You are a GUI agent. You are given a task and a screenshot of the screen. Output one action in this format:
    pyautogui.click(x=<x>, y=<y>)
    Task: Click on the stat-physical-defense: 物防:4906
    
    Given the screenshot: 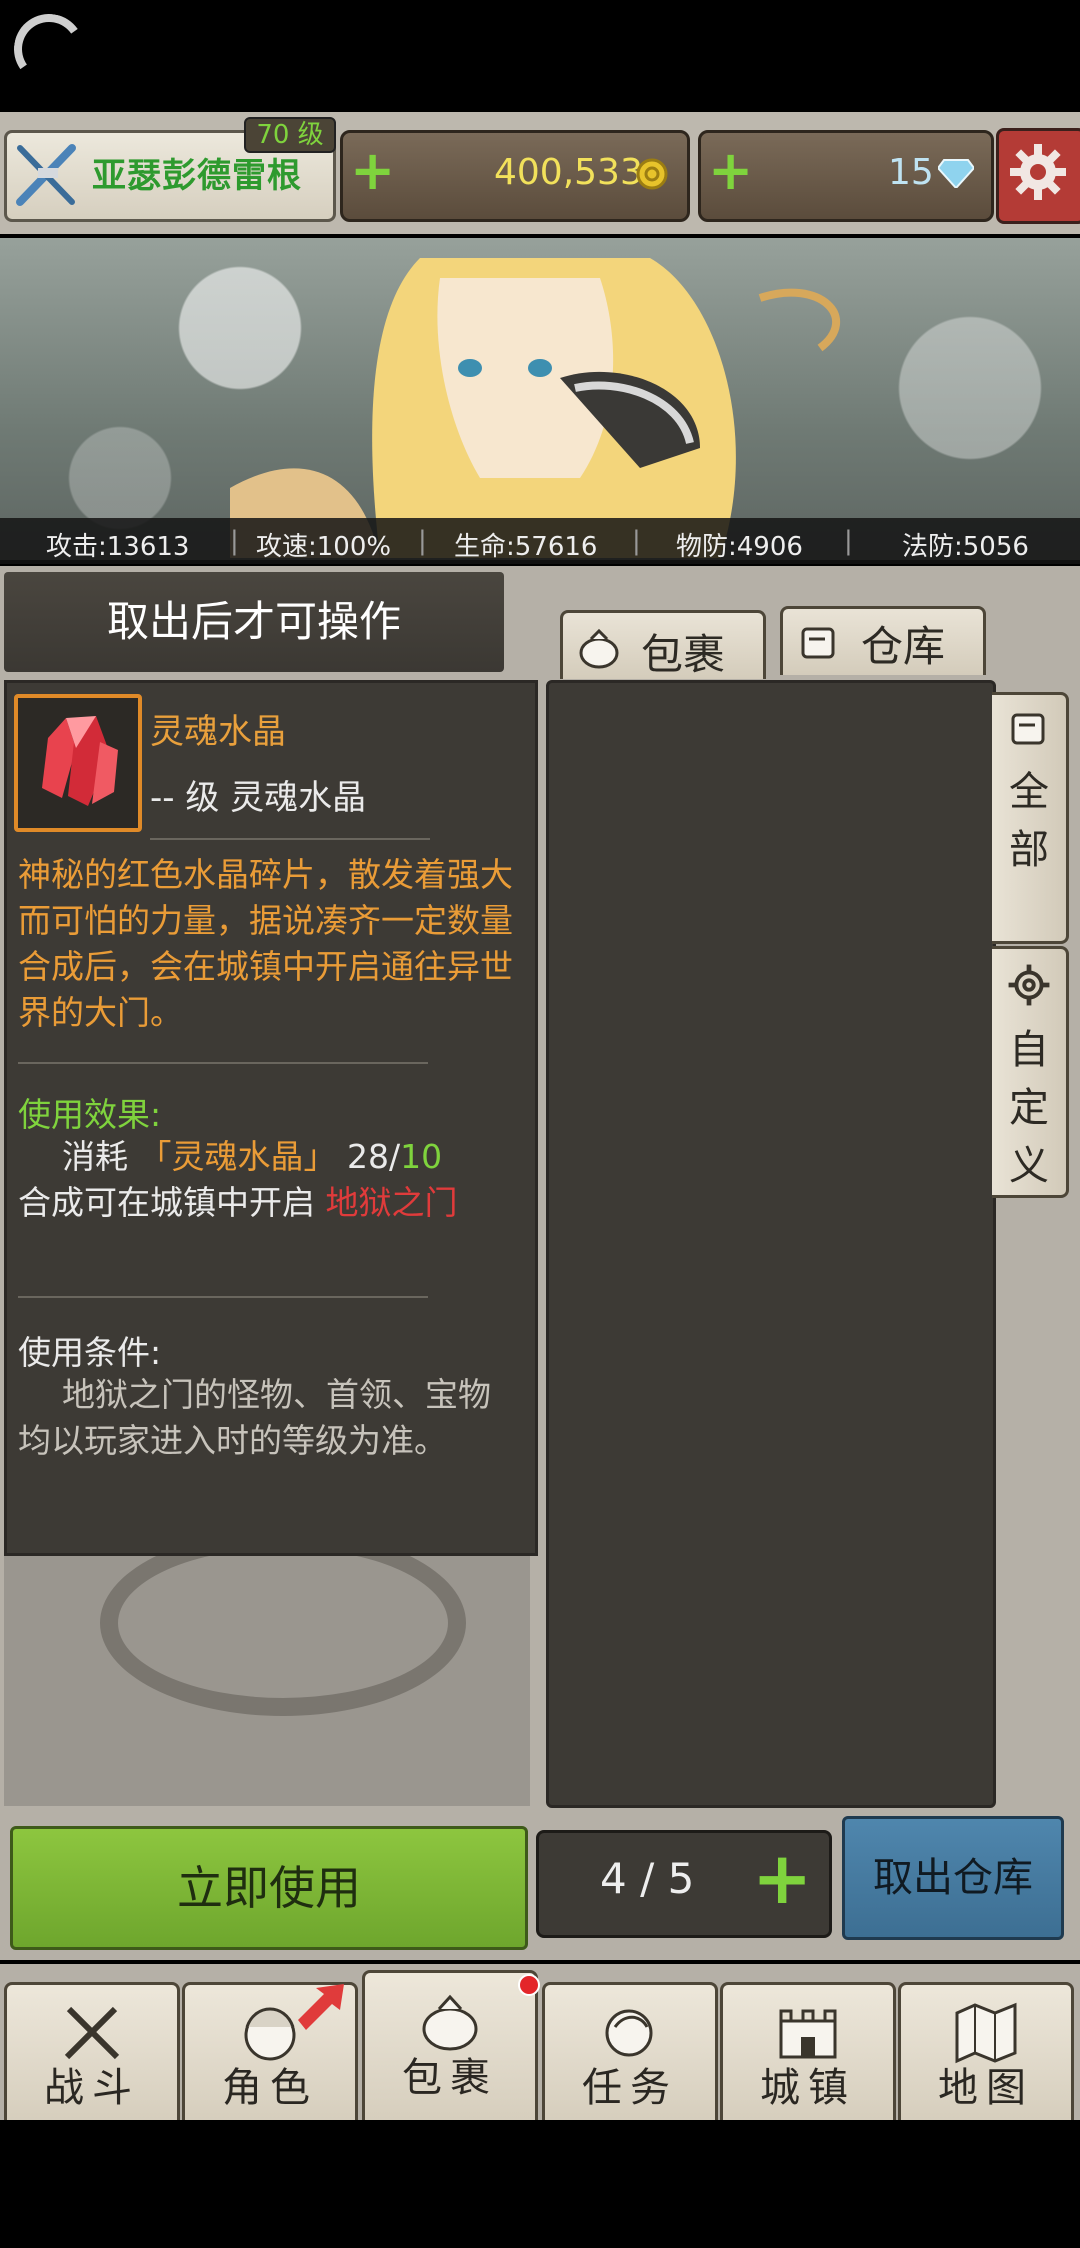 What is the action you would take?
    pyautogui.click(x=739, y=547)
    